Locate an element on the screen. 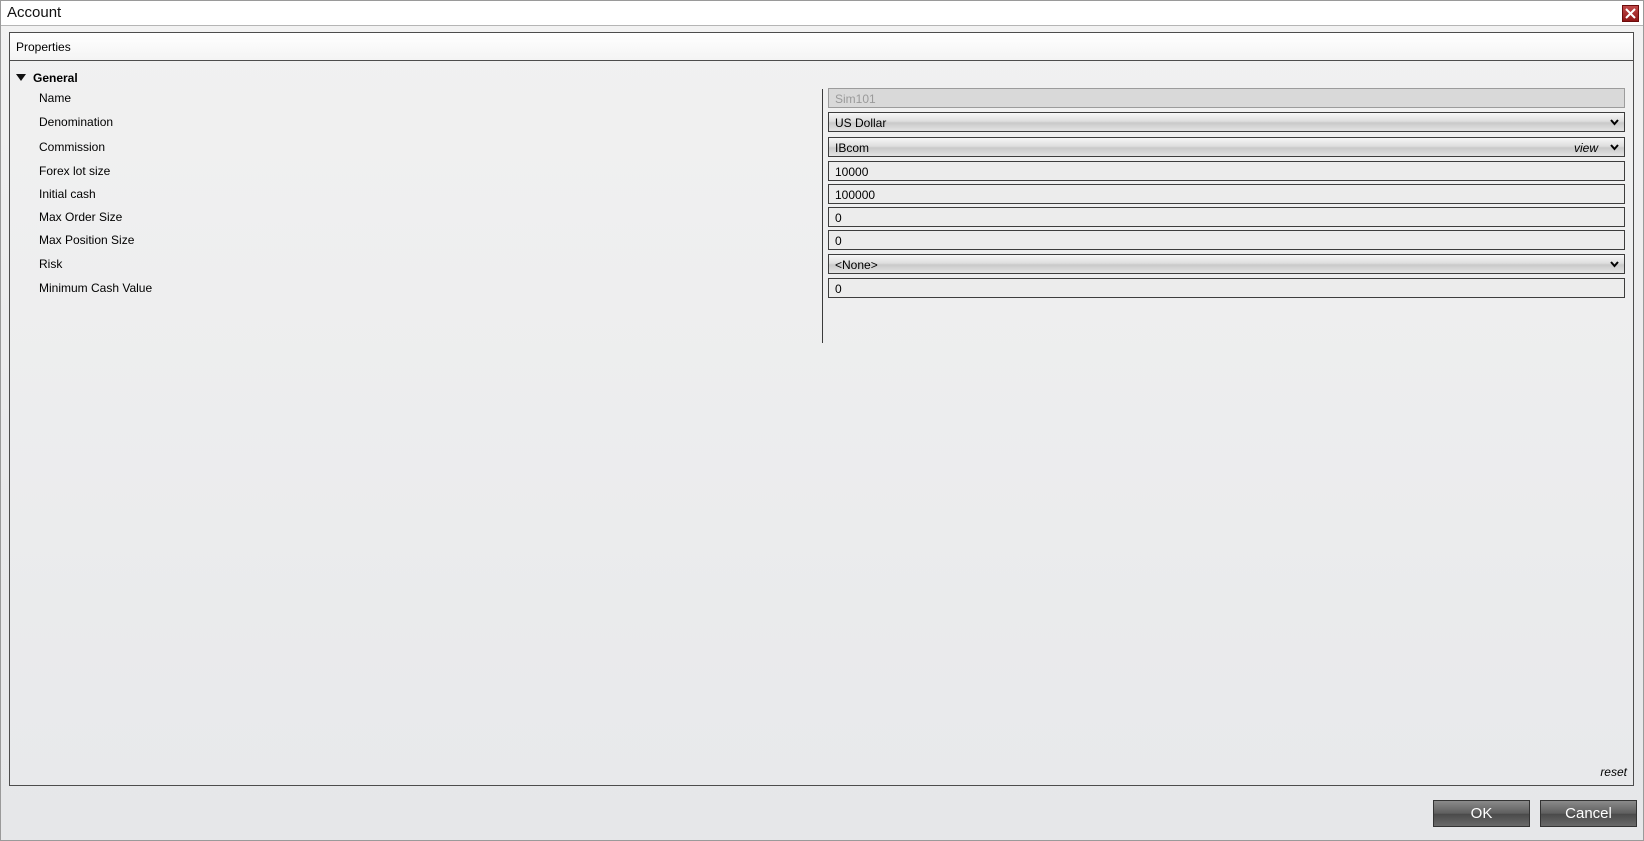 The image size is (1644, 841). cancel-button: Cancel is located at coordinates (1588, 813).